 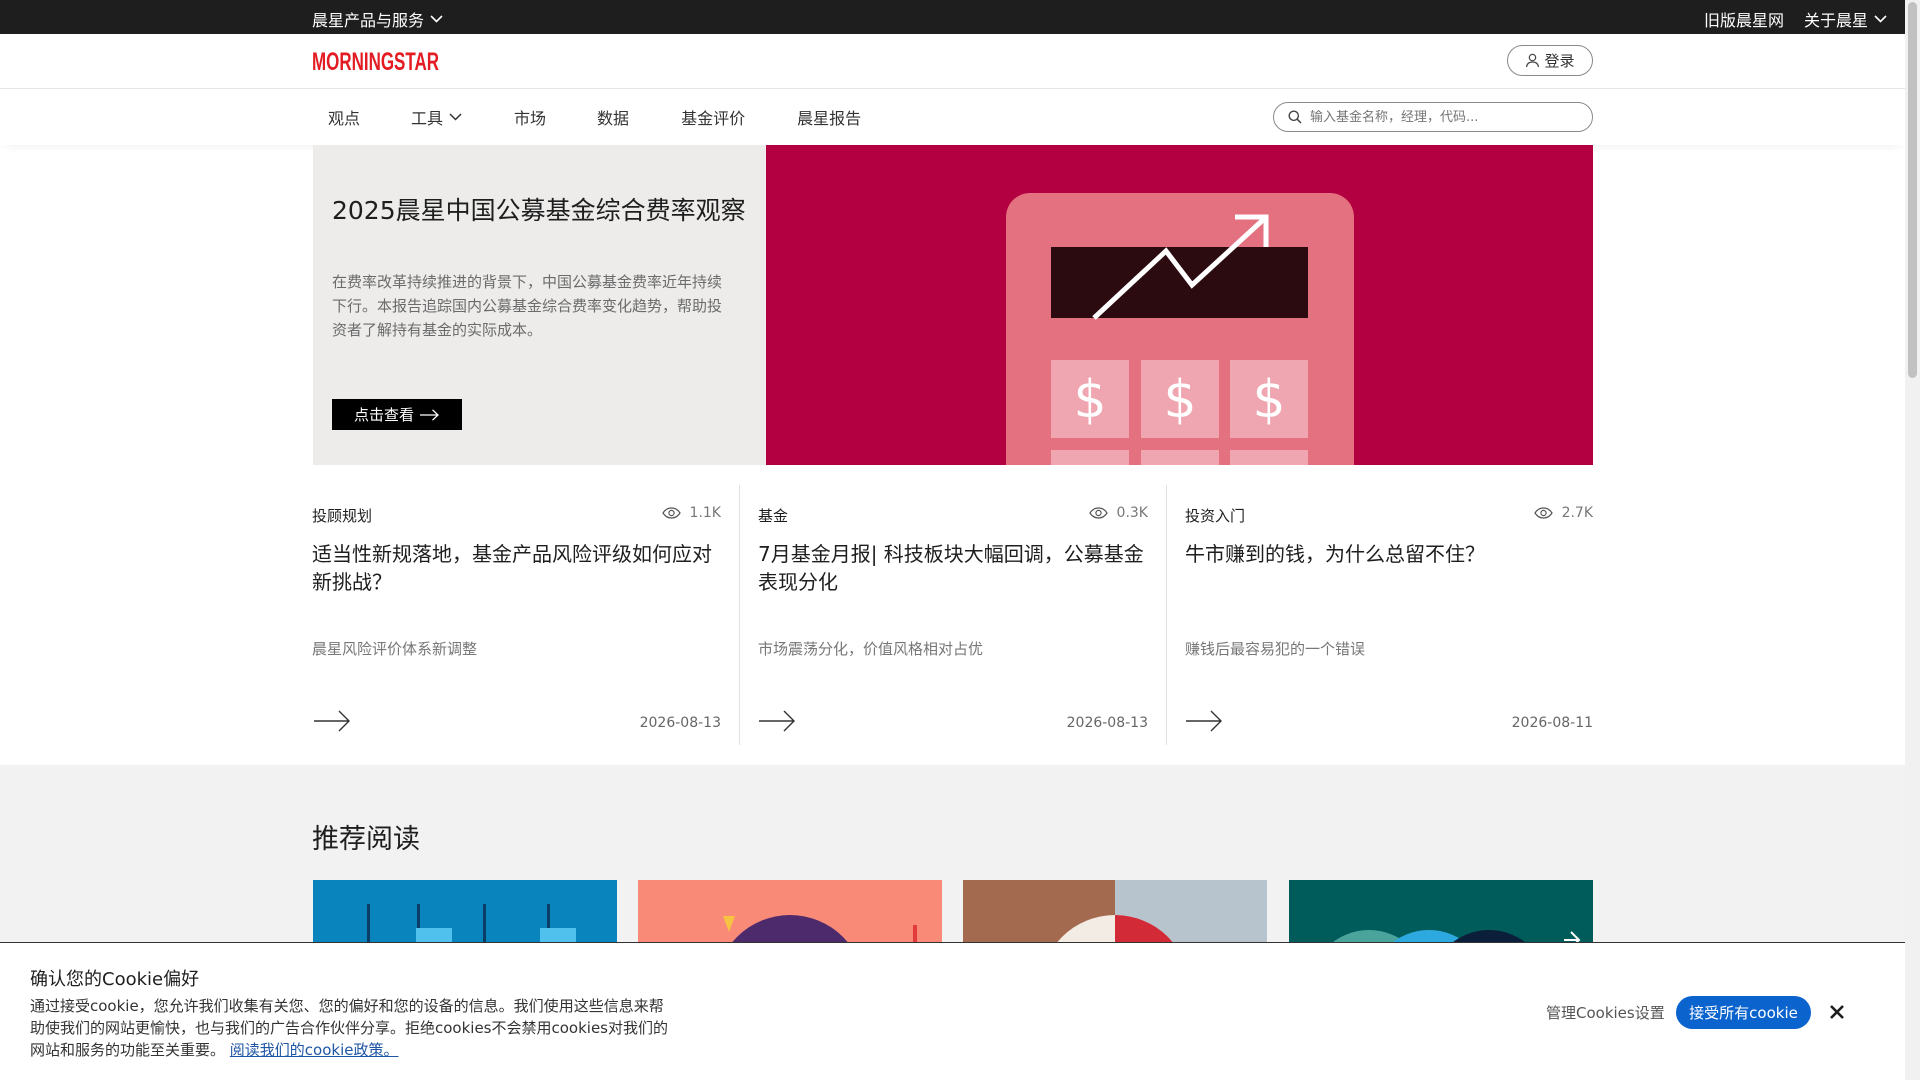 I want to click on accept-all-cookies-button: 接受所有cookie, so click(x=1743, y=1012).